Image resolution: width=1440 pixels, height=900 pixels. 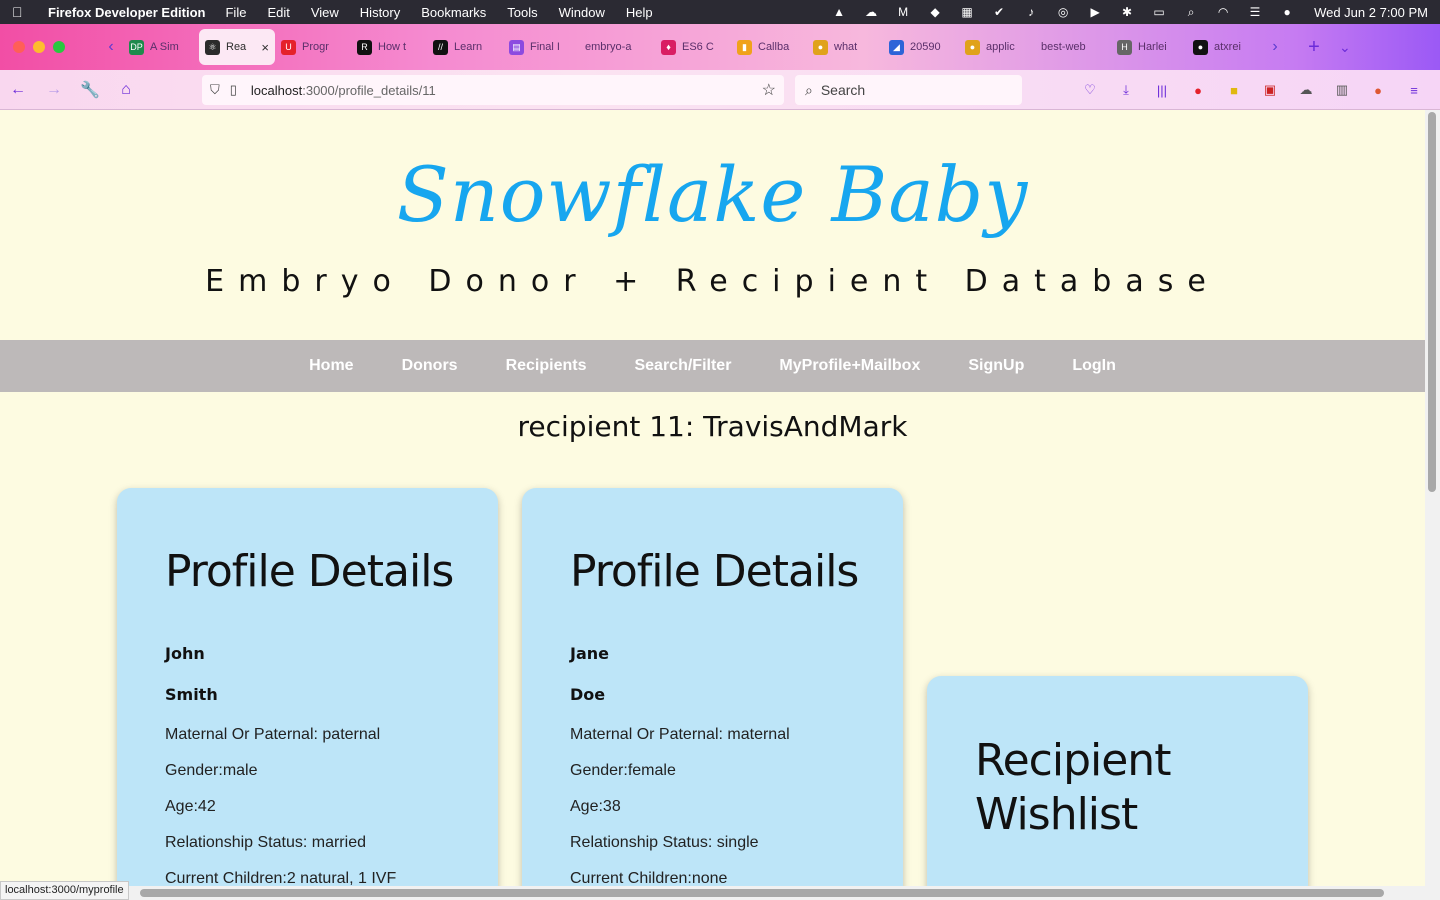 I want to click on tab-label: Learn, so click(x=468, y=47).